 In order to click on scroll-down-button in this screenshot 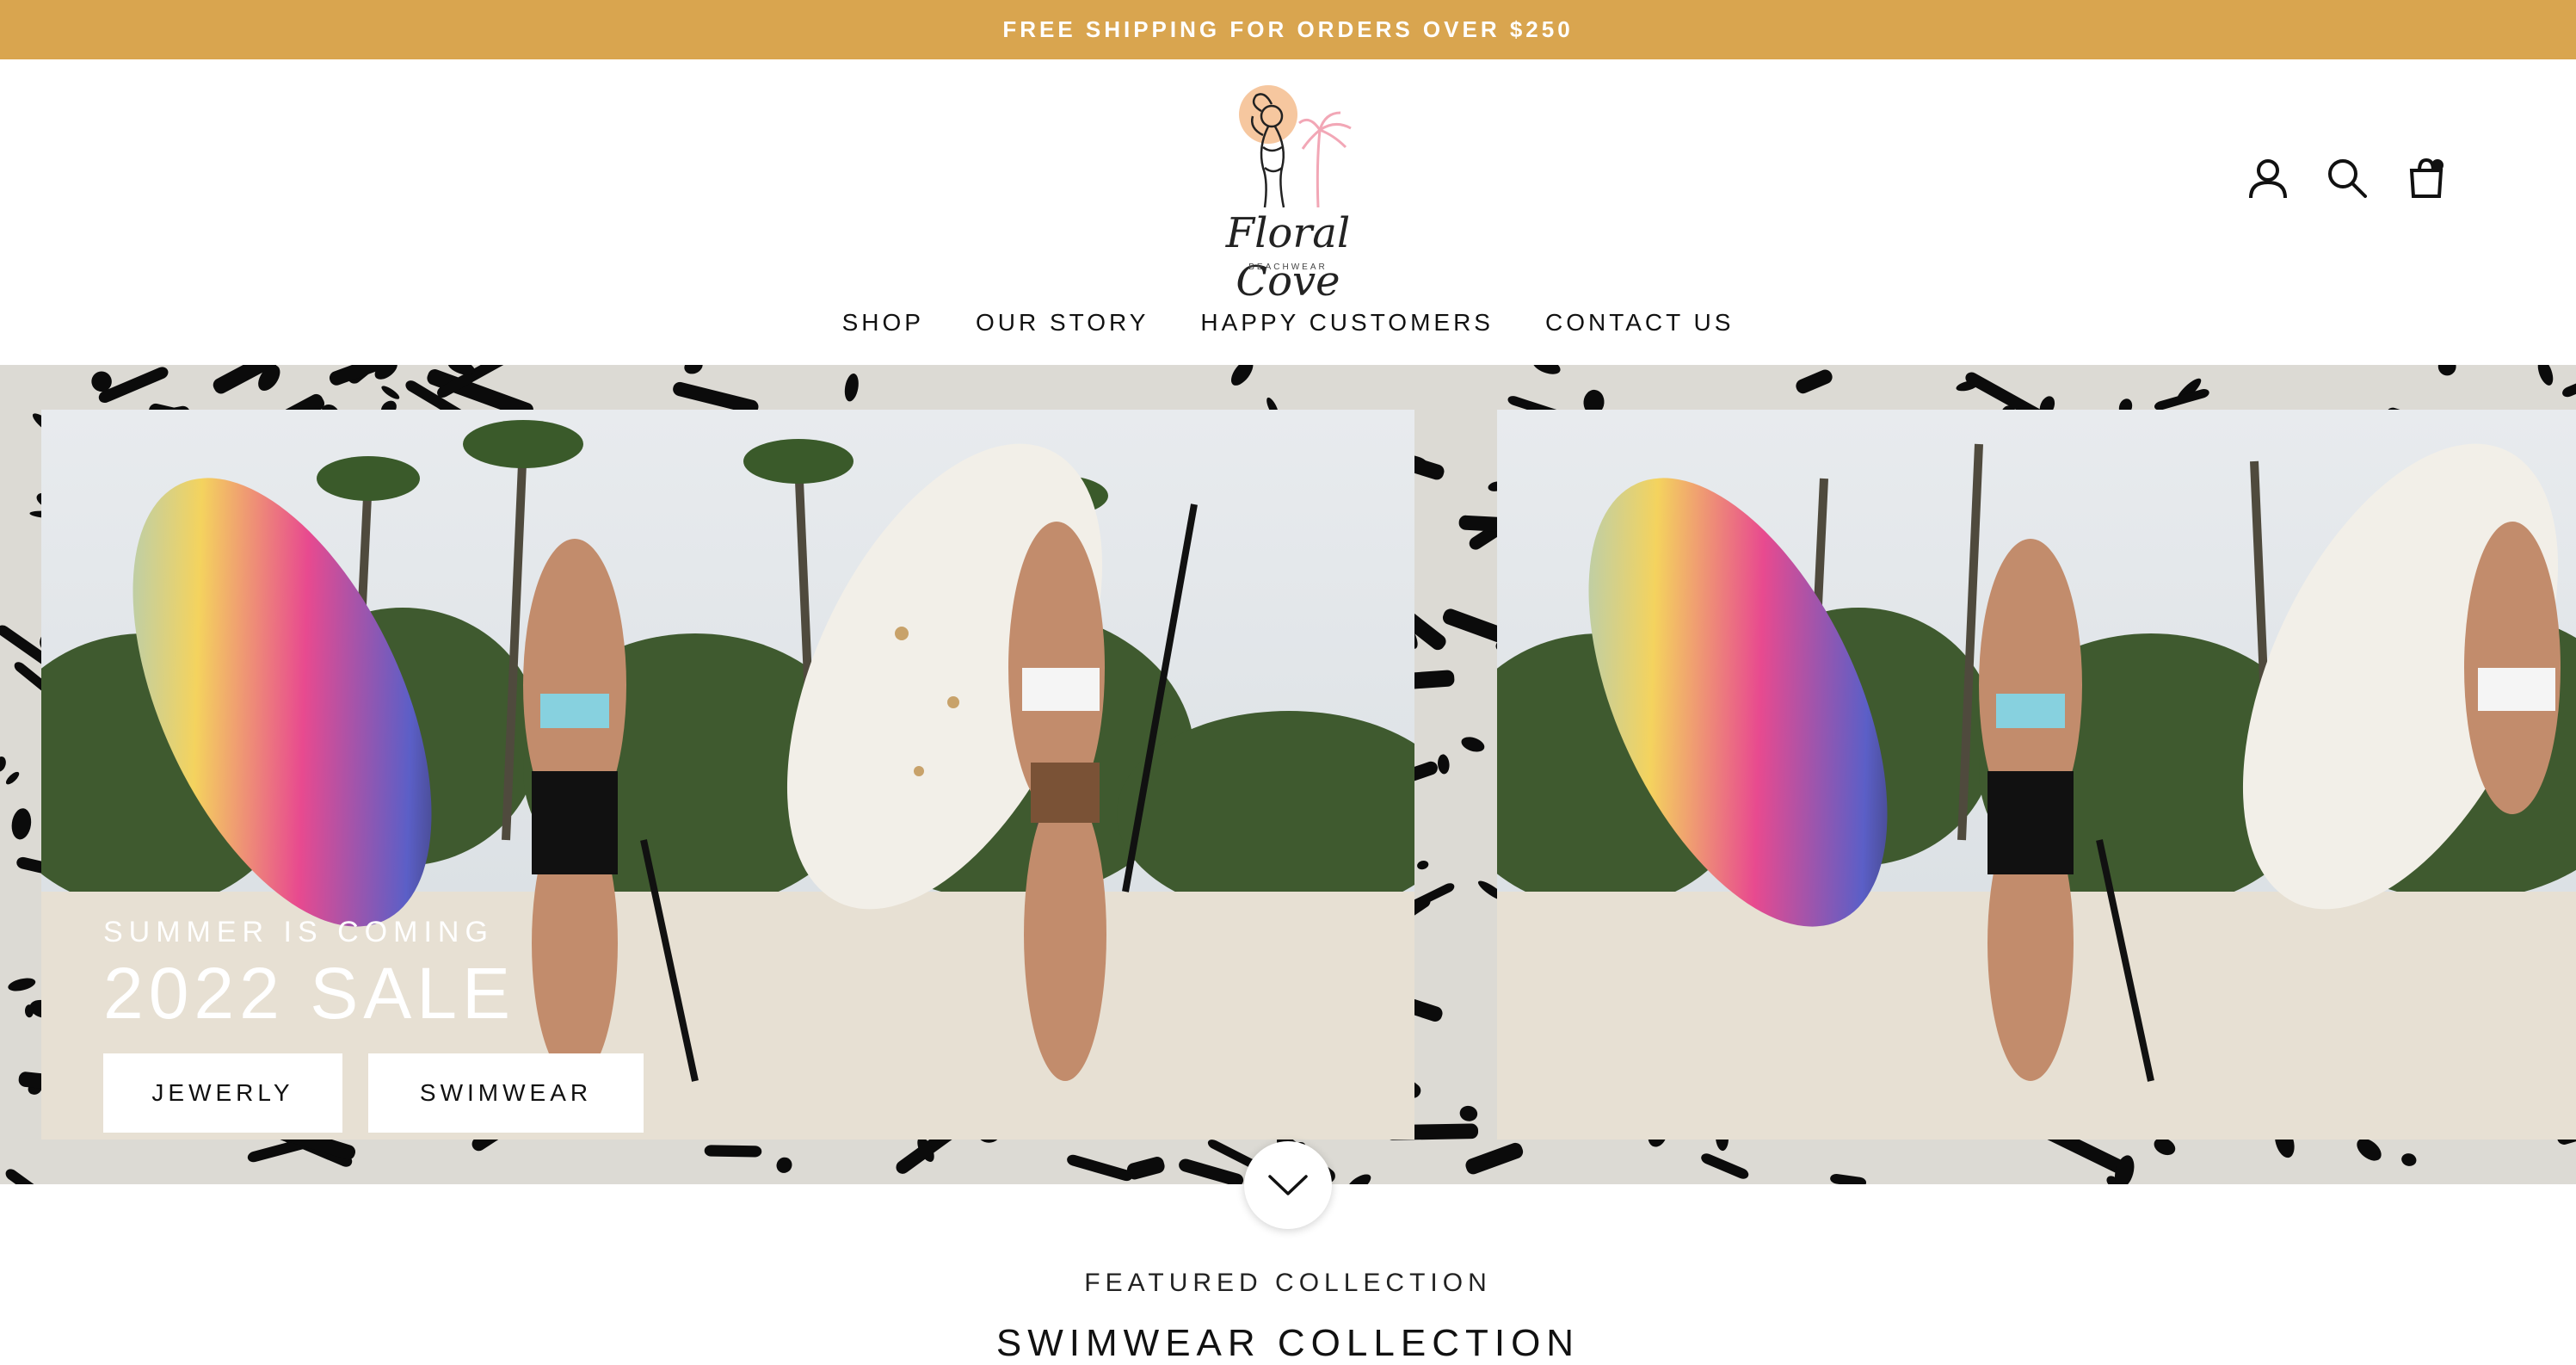, I will do `click(1288, 1185)`.